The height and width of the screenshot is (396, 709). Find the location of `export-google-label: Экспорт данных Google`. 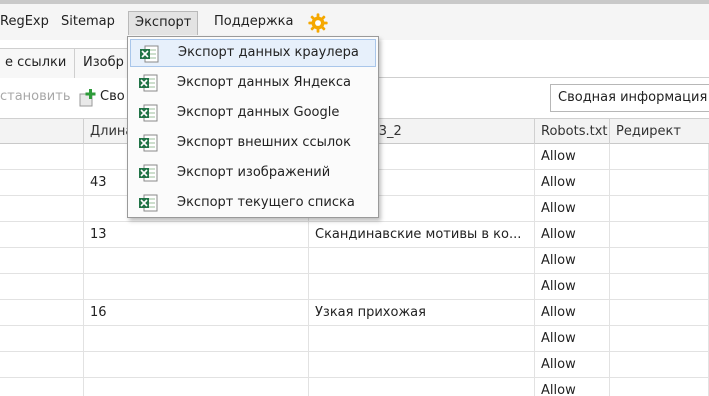

export-google-label: Экспорт данных Google is located at coordinates (258, 112).